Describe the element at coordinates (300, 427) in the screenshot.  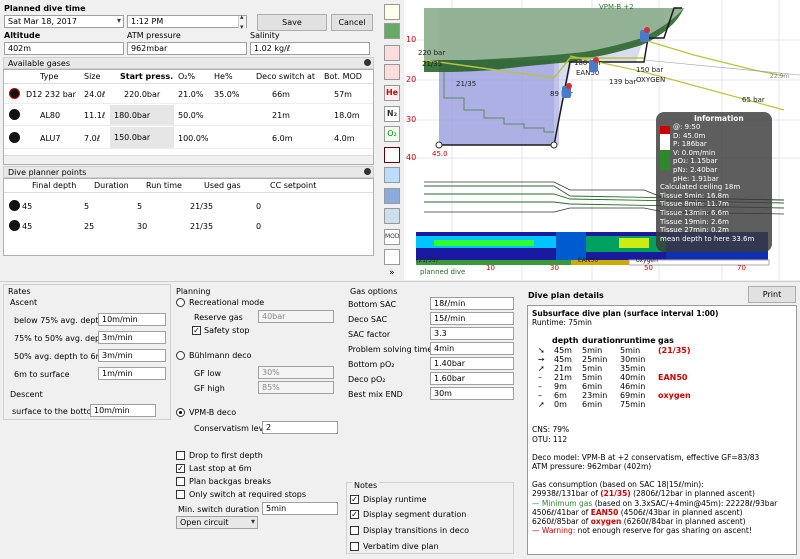
I see `conservatism-field: 2` at that location.